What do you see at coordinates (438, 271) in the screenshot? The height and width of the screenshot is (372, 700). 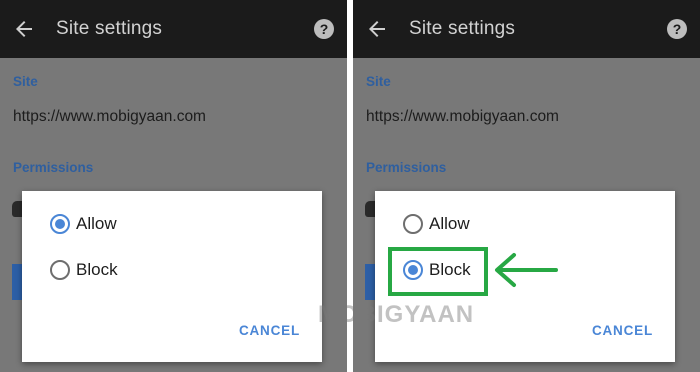 I see `highlight-box` at bounding box center [438, 271].